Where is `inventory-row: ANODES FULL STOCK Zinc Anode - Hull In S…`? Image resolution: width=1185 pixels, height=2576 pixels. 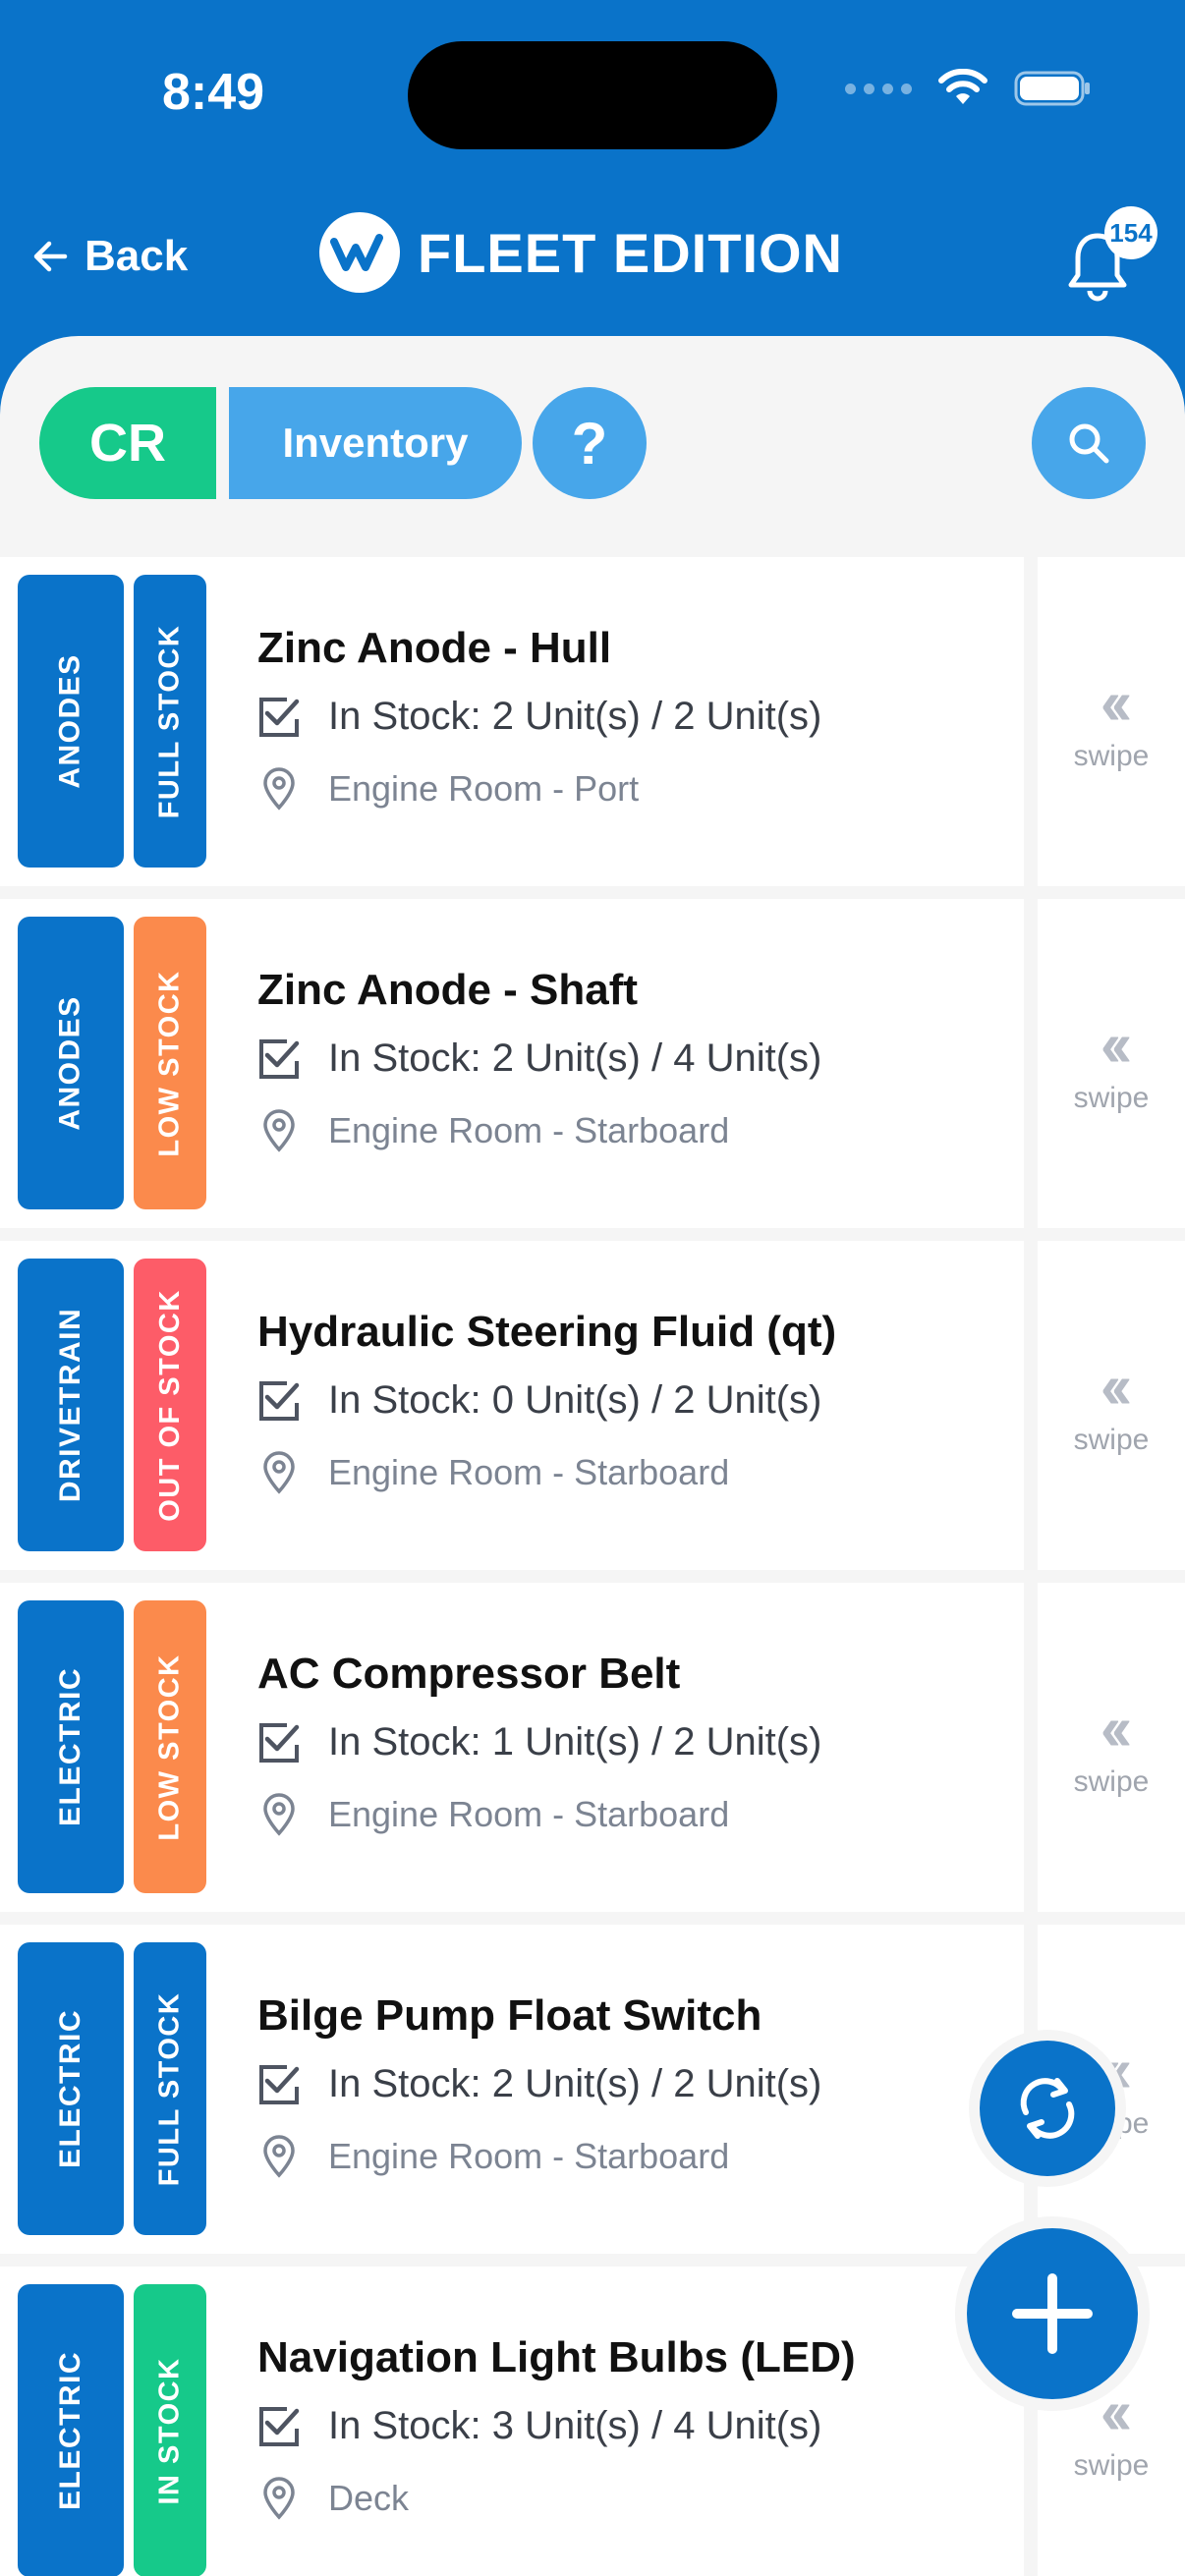
inventory-row: ANODES FULL STOCK Zinc Anode - Hull In S… is located at coordinates (592, 721).